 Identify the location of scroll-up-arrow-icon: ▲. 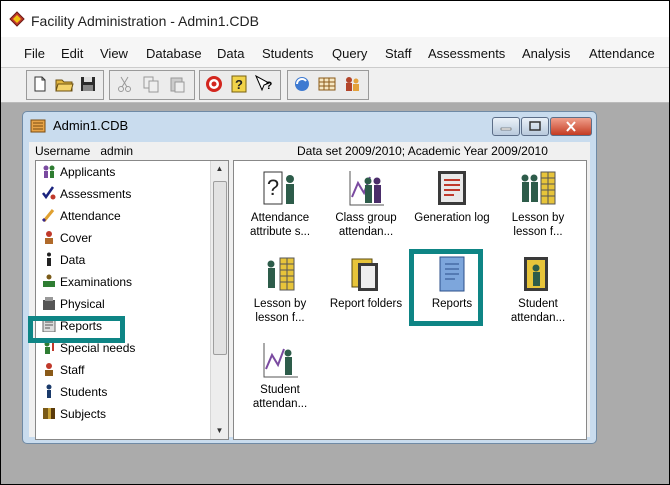
(219, 169).